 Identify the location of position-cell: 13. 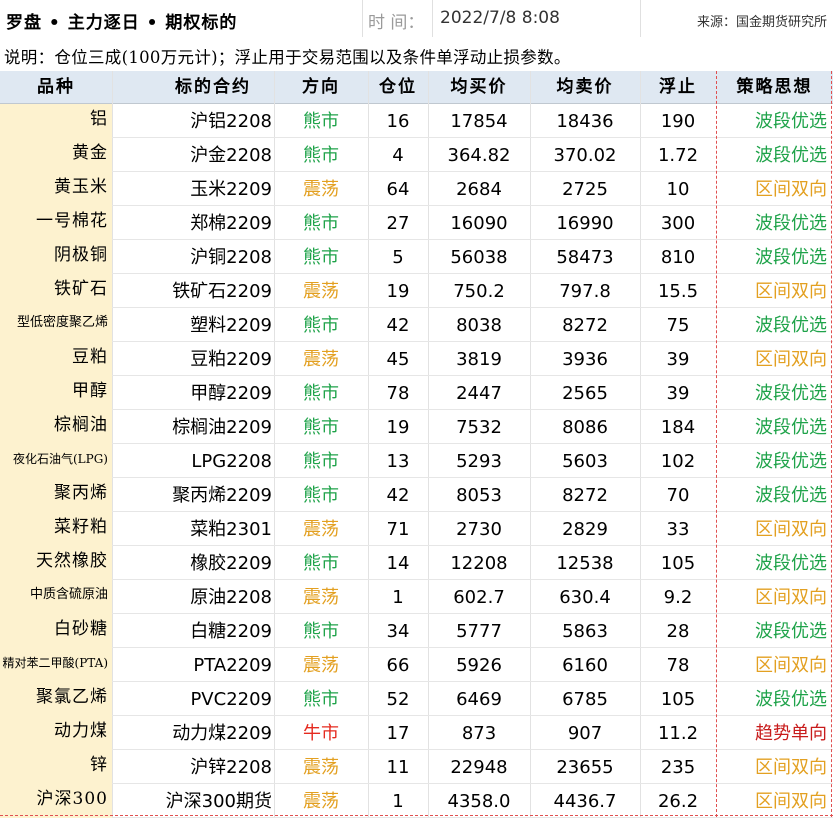
(398, 461).